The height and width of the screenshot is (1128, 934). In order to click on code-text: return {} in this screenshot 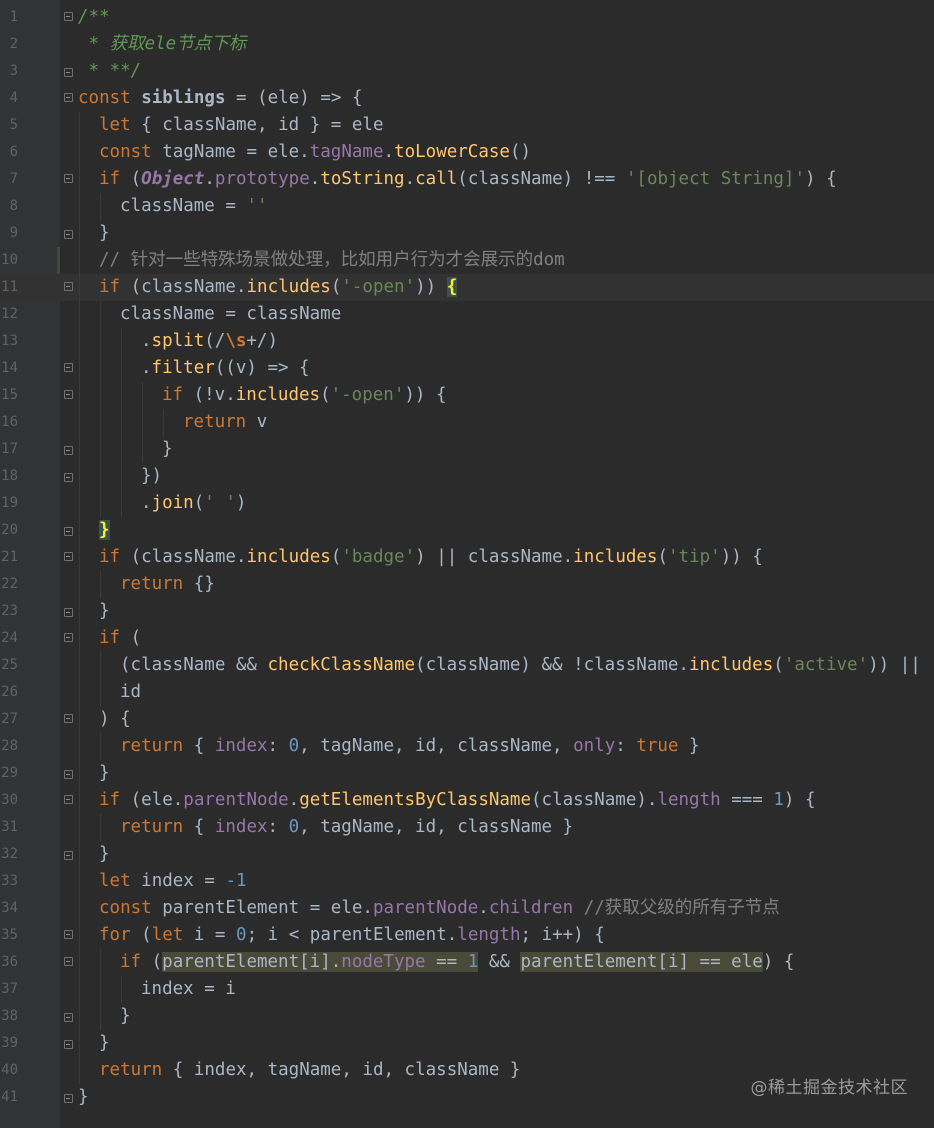, I will do `click(167, 584)`.